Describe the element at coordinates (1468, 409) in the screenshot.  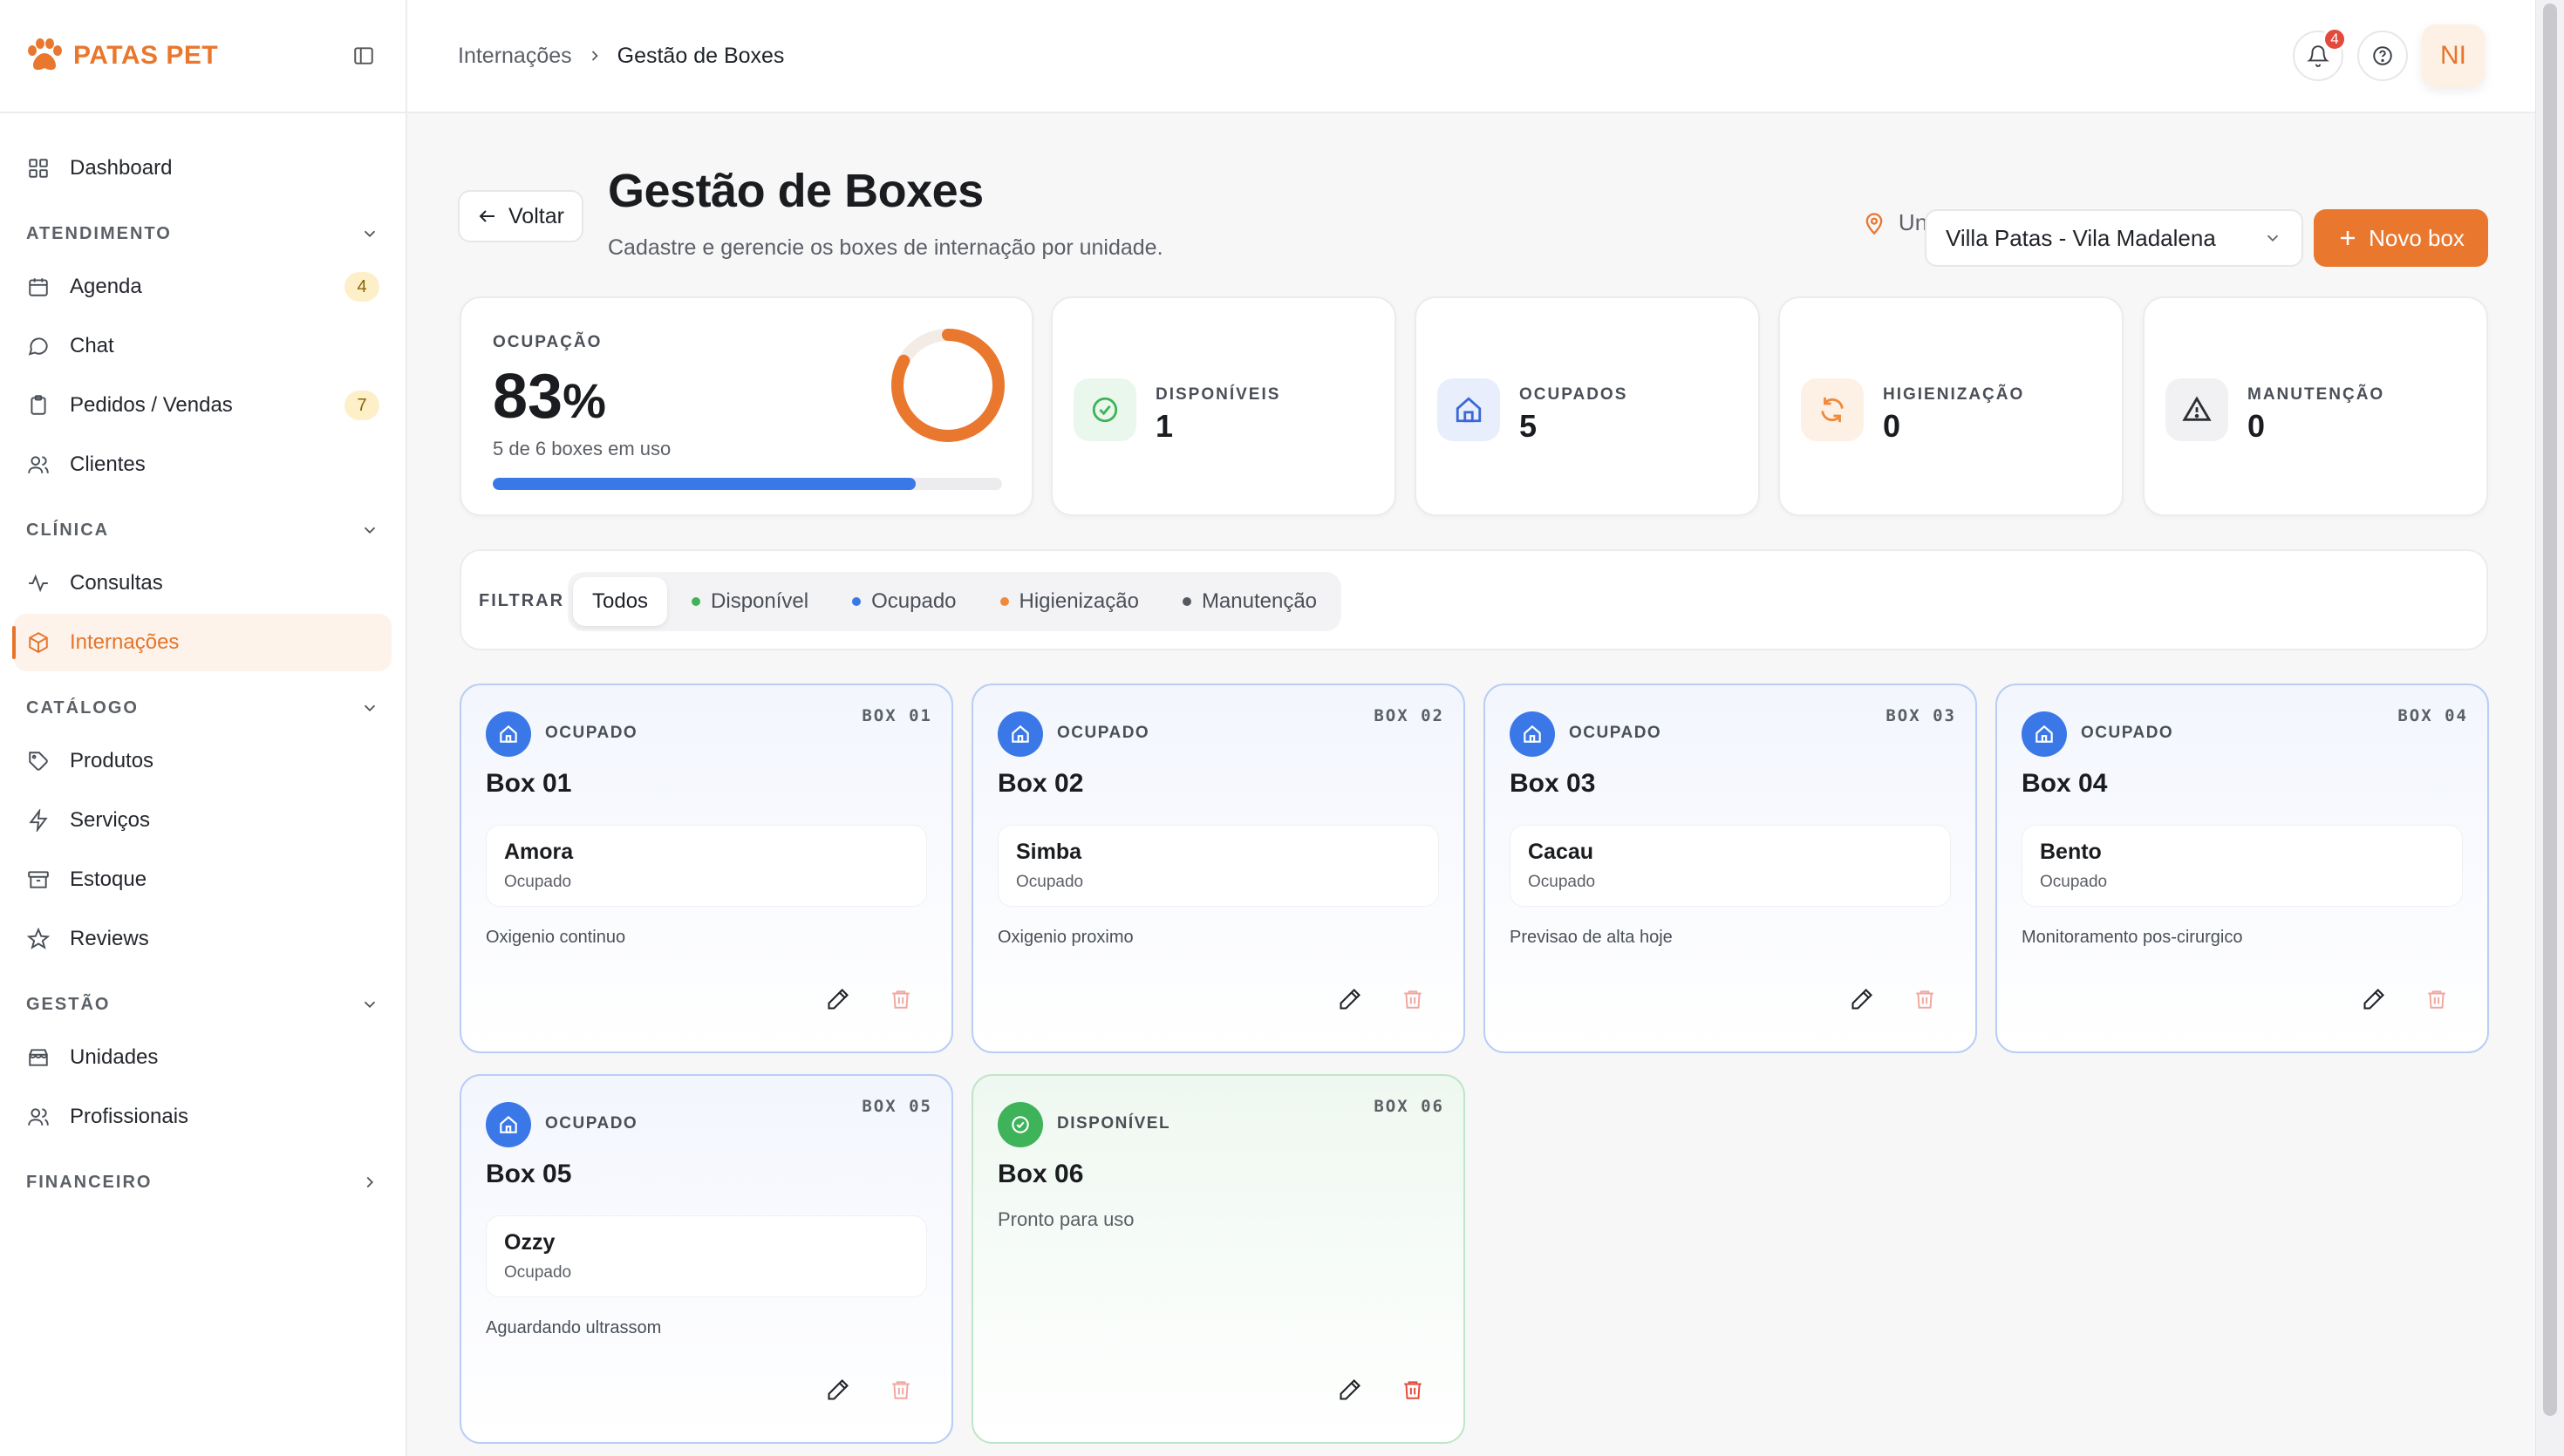
I see `home-icon` at that location.